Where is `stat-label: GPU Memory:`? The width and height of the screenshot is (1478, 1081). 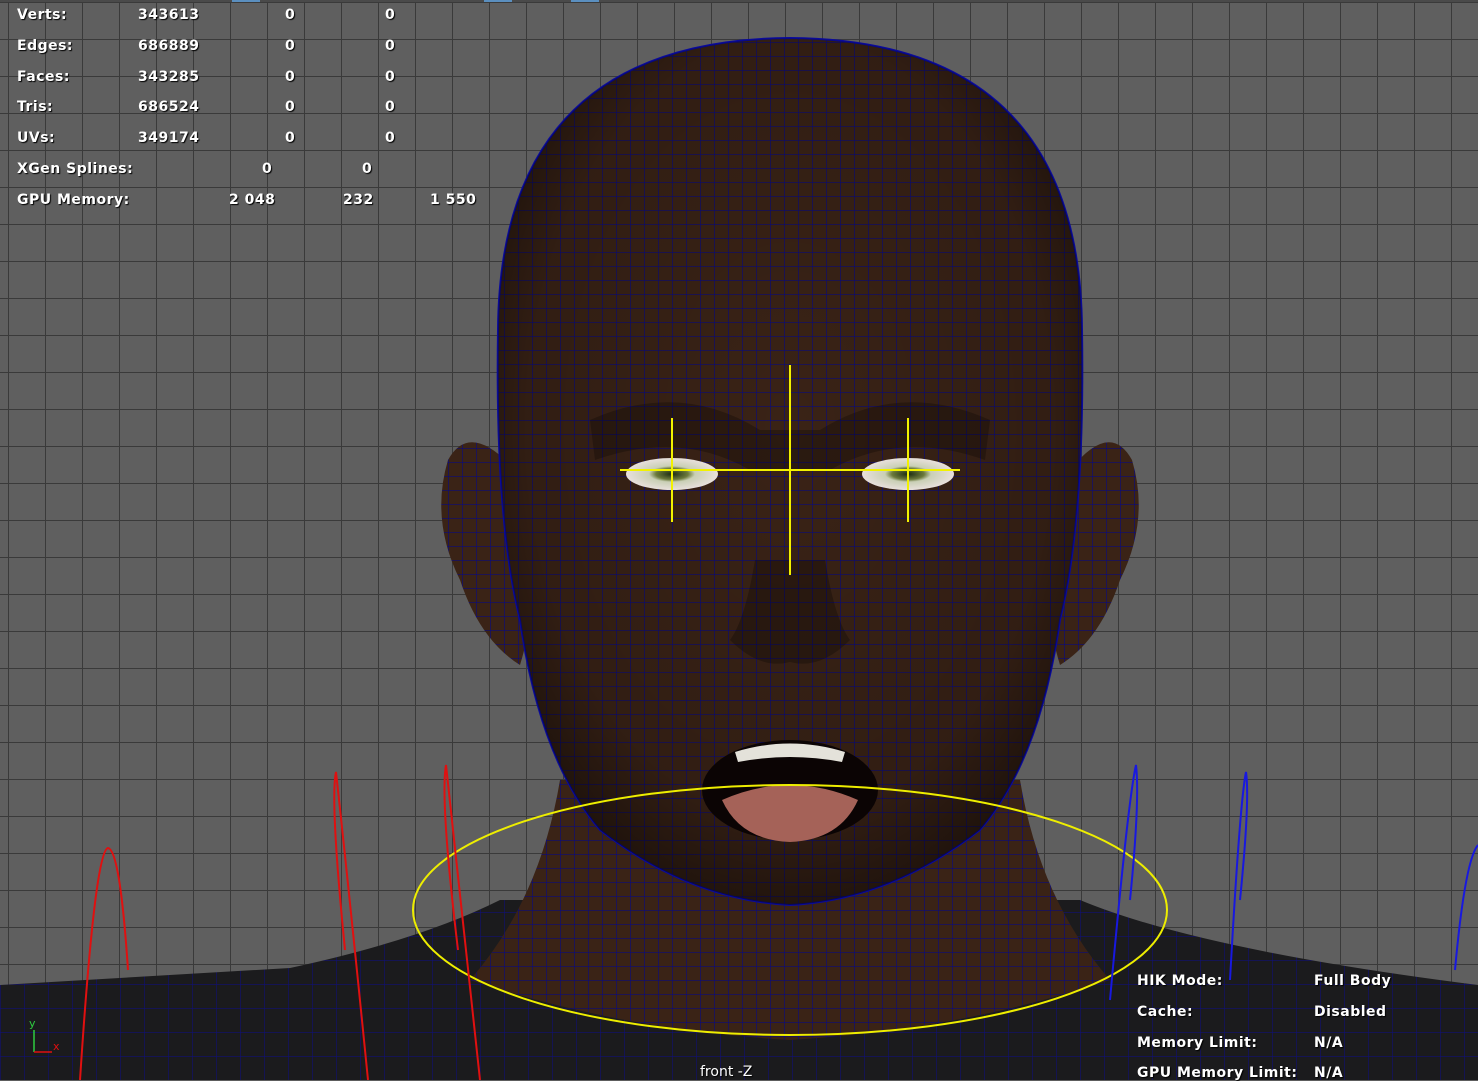 stat-label: GPU Memory: is located at coordinates (73, 200).